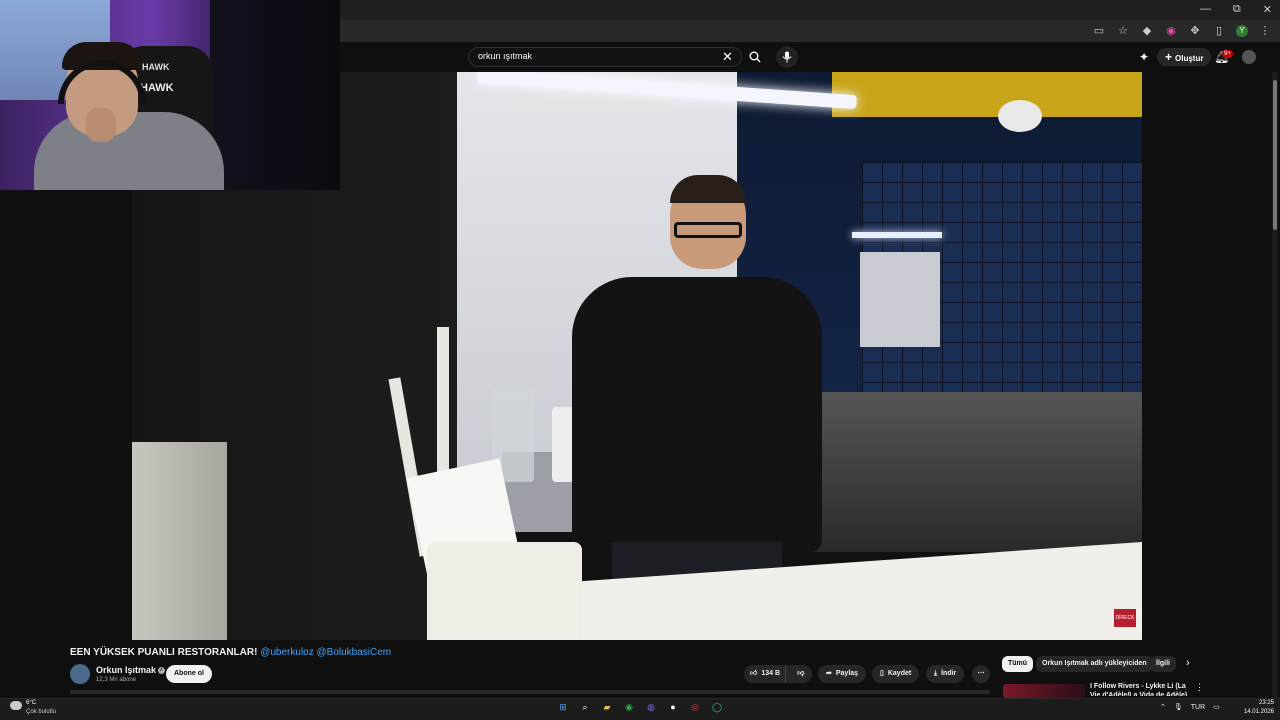 The height and width of the screenshot is (720, 1280). I want to click on title-mention-link: @BolukbasiCem, so click(354, 652).